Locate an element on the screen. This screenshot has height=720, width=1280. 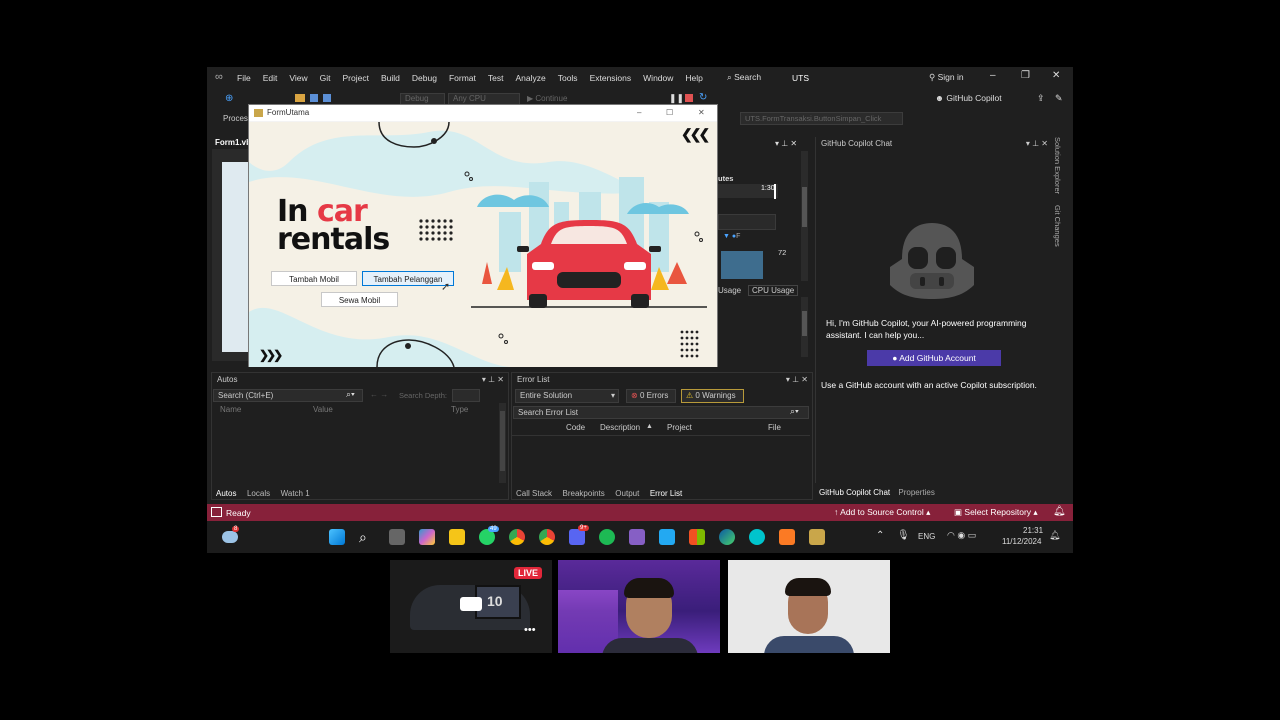
xampp-icon is located at coordinates (787, 537).